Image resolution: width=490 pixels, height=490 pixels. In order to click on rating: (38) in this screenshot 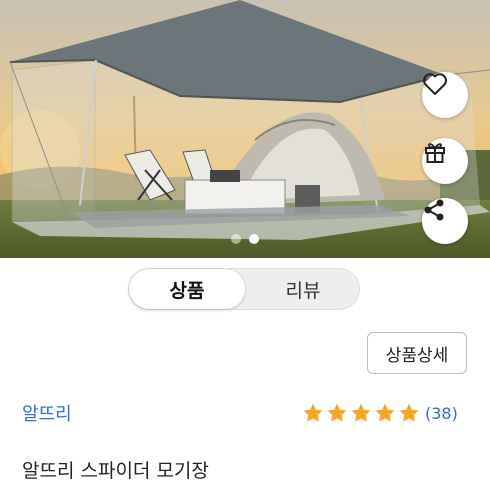, I will do `click(380, 413)`.